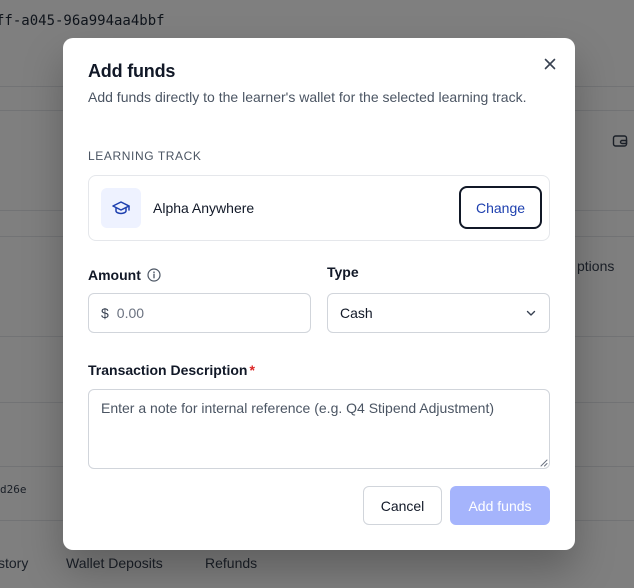  What do you see at coordinates (114, 275) in the screenshot?
I see `amount-label: Amount` at bounding box center [114, 275].